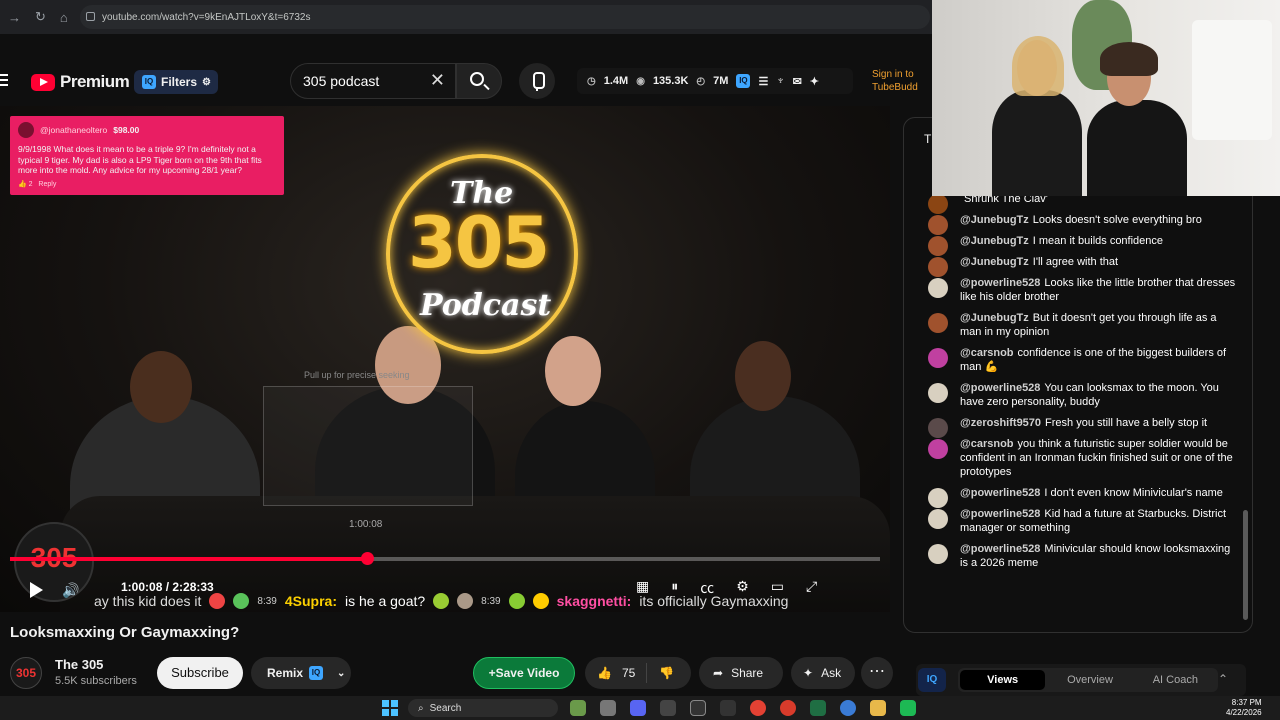  What do you see at coordinates (797, 81) in the screenshot?
I see `chat-icon: ✉` at bounding box center [797, 81].